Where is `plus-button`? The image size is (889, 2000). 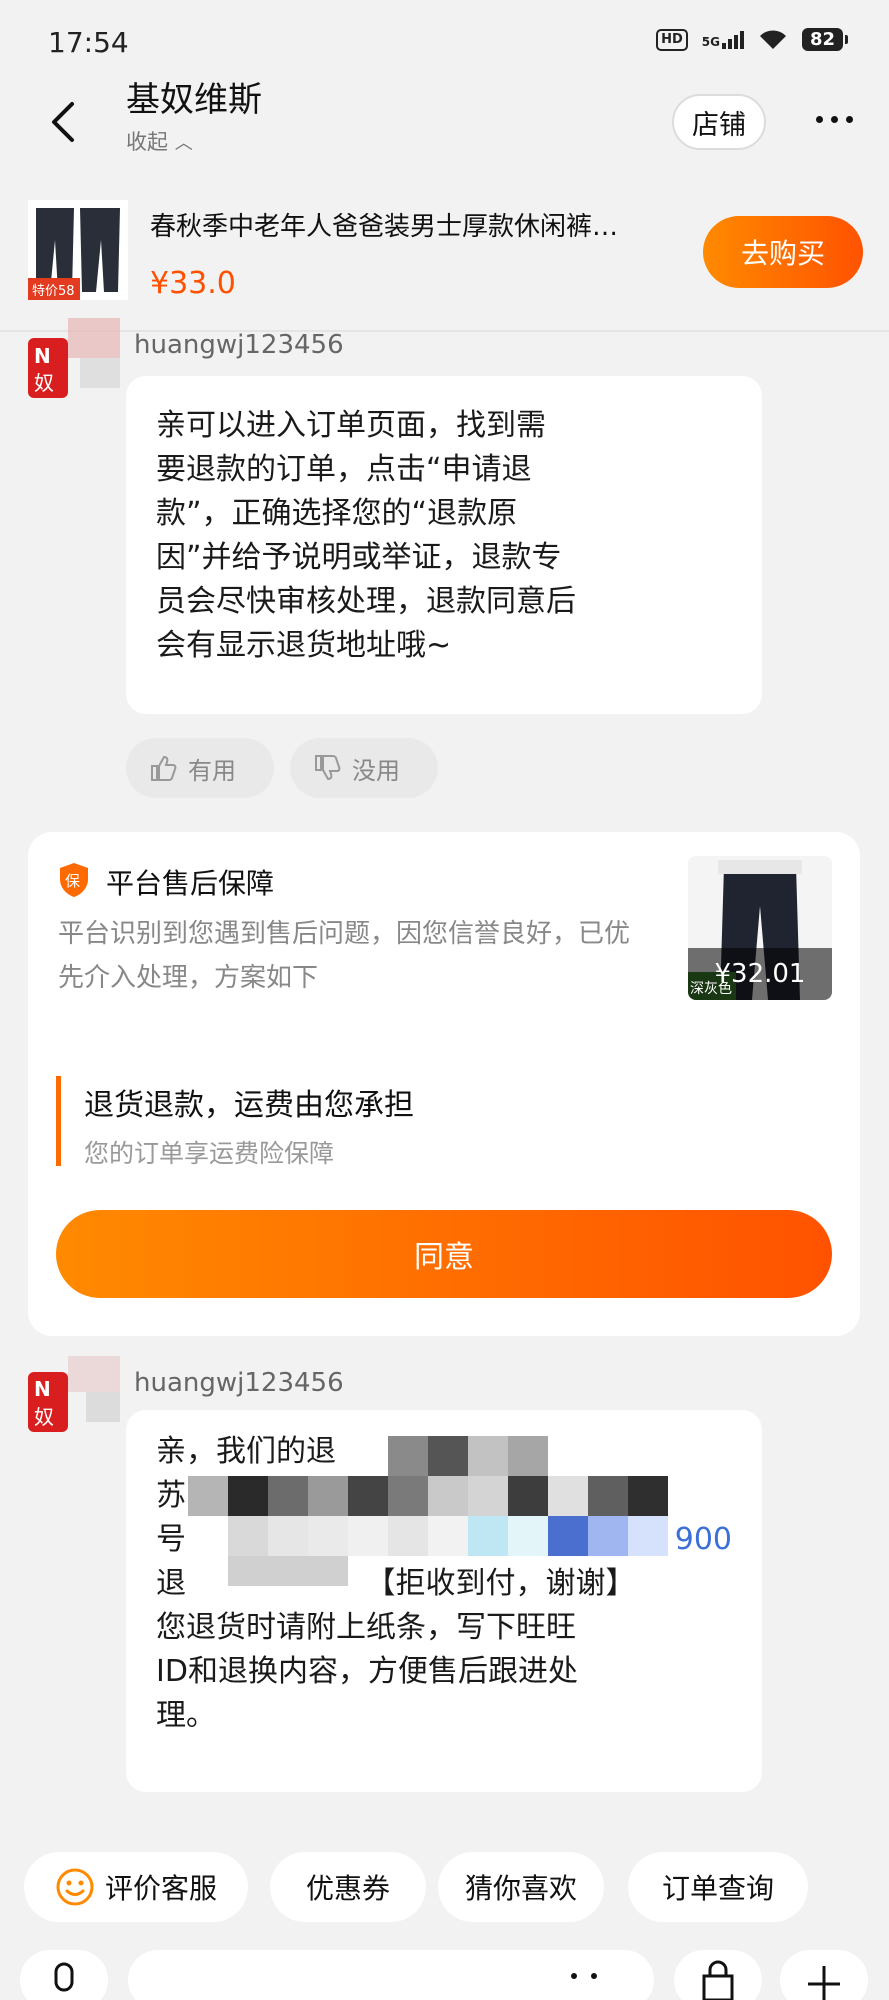 plus-button is located at coordinates (824, 1975).